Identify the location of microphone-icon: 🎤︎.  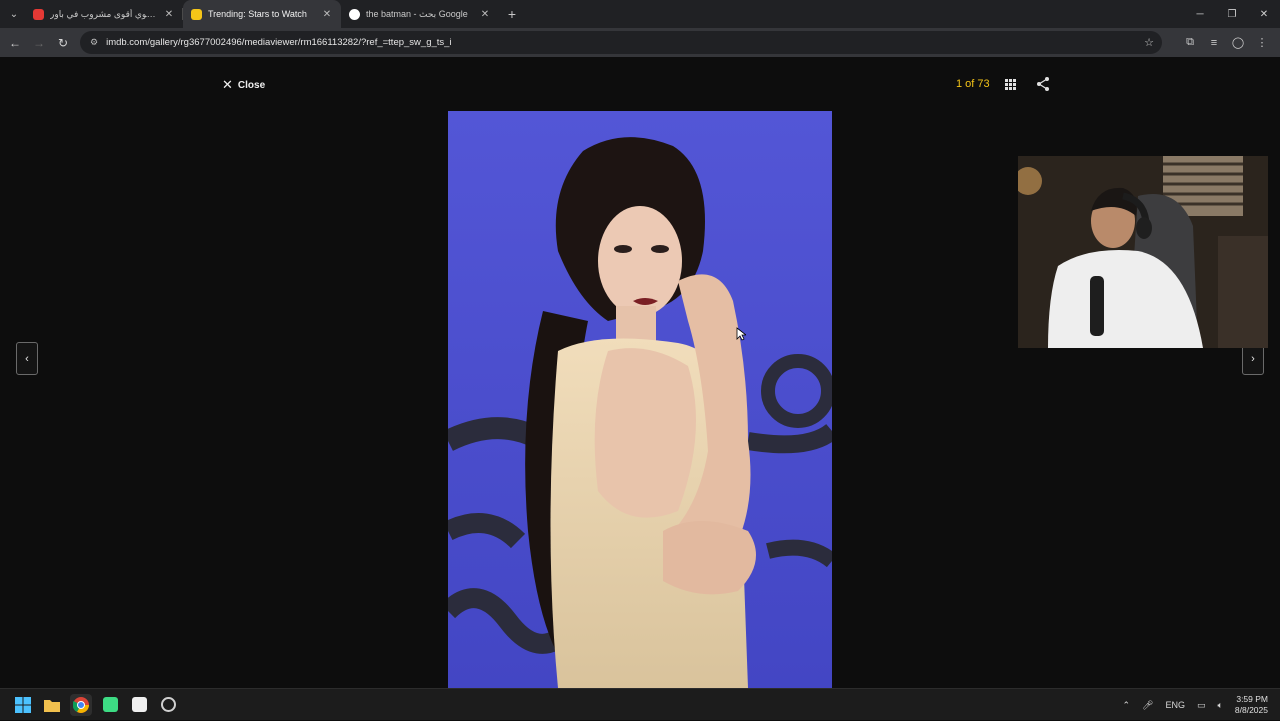
(1147, 705).